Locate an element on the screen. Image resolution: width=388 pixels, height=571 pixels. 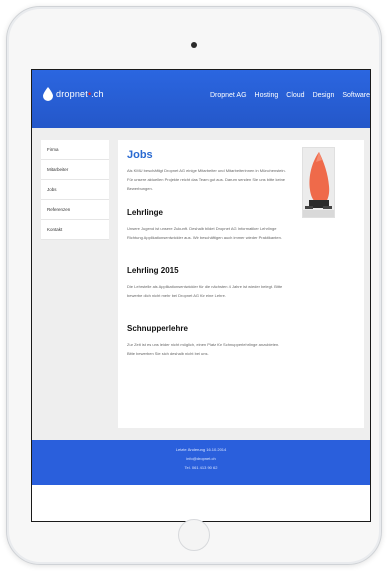
footer-last-change: Letzte Änderung 16.10.2014 is located at coordinates (201, 449).